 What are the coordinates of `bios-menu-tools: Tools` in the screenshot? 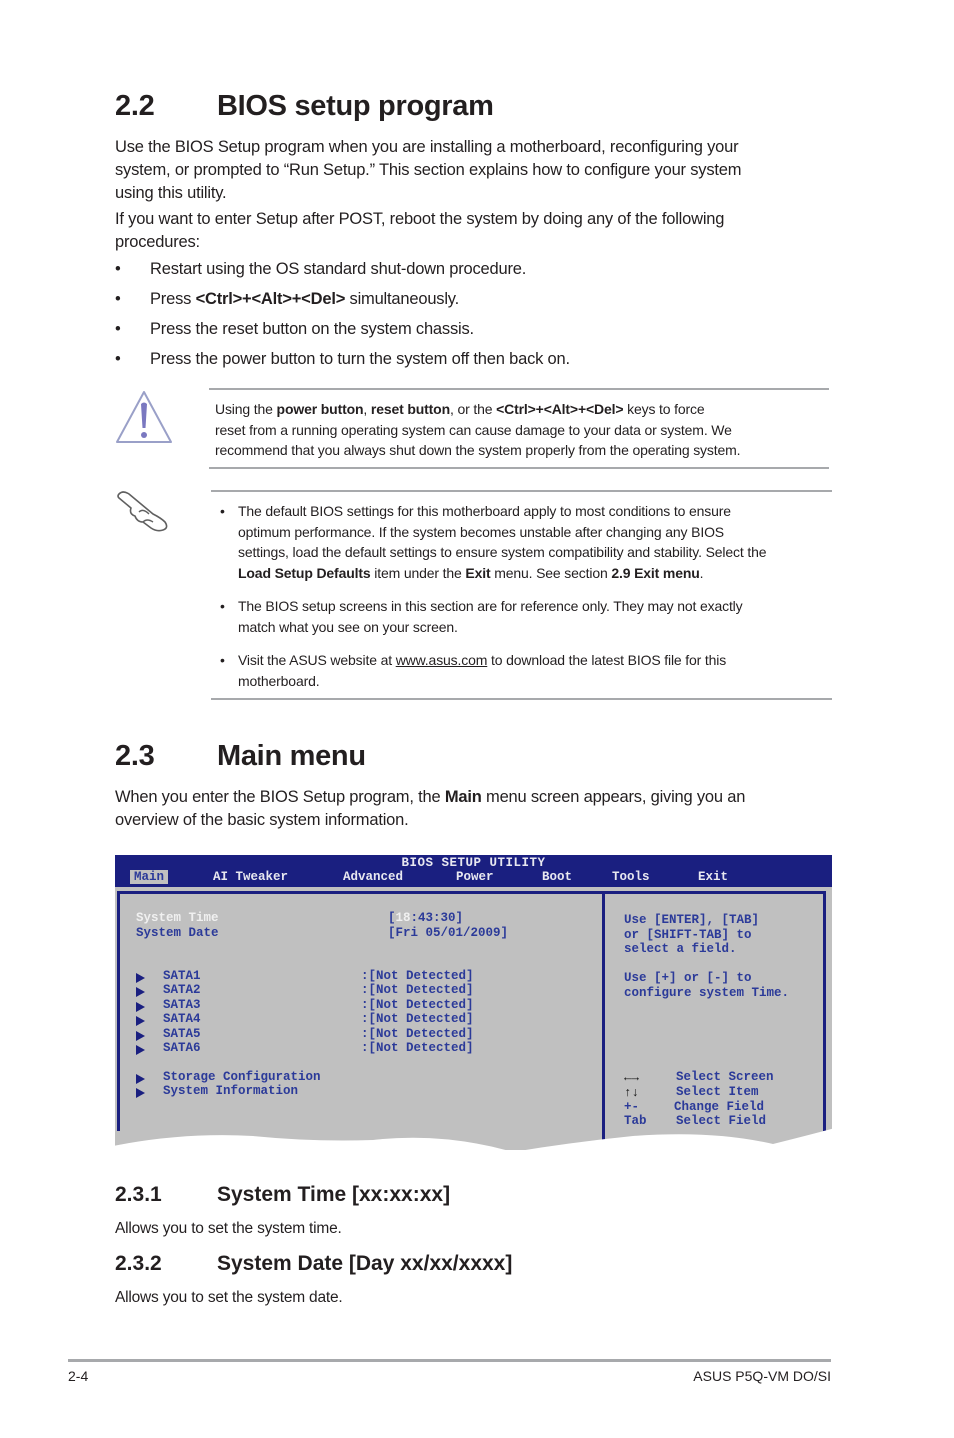 It's located at (631, 877).